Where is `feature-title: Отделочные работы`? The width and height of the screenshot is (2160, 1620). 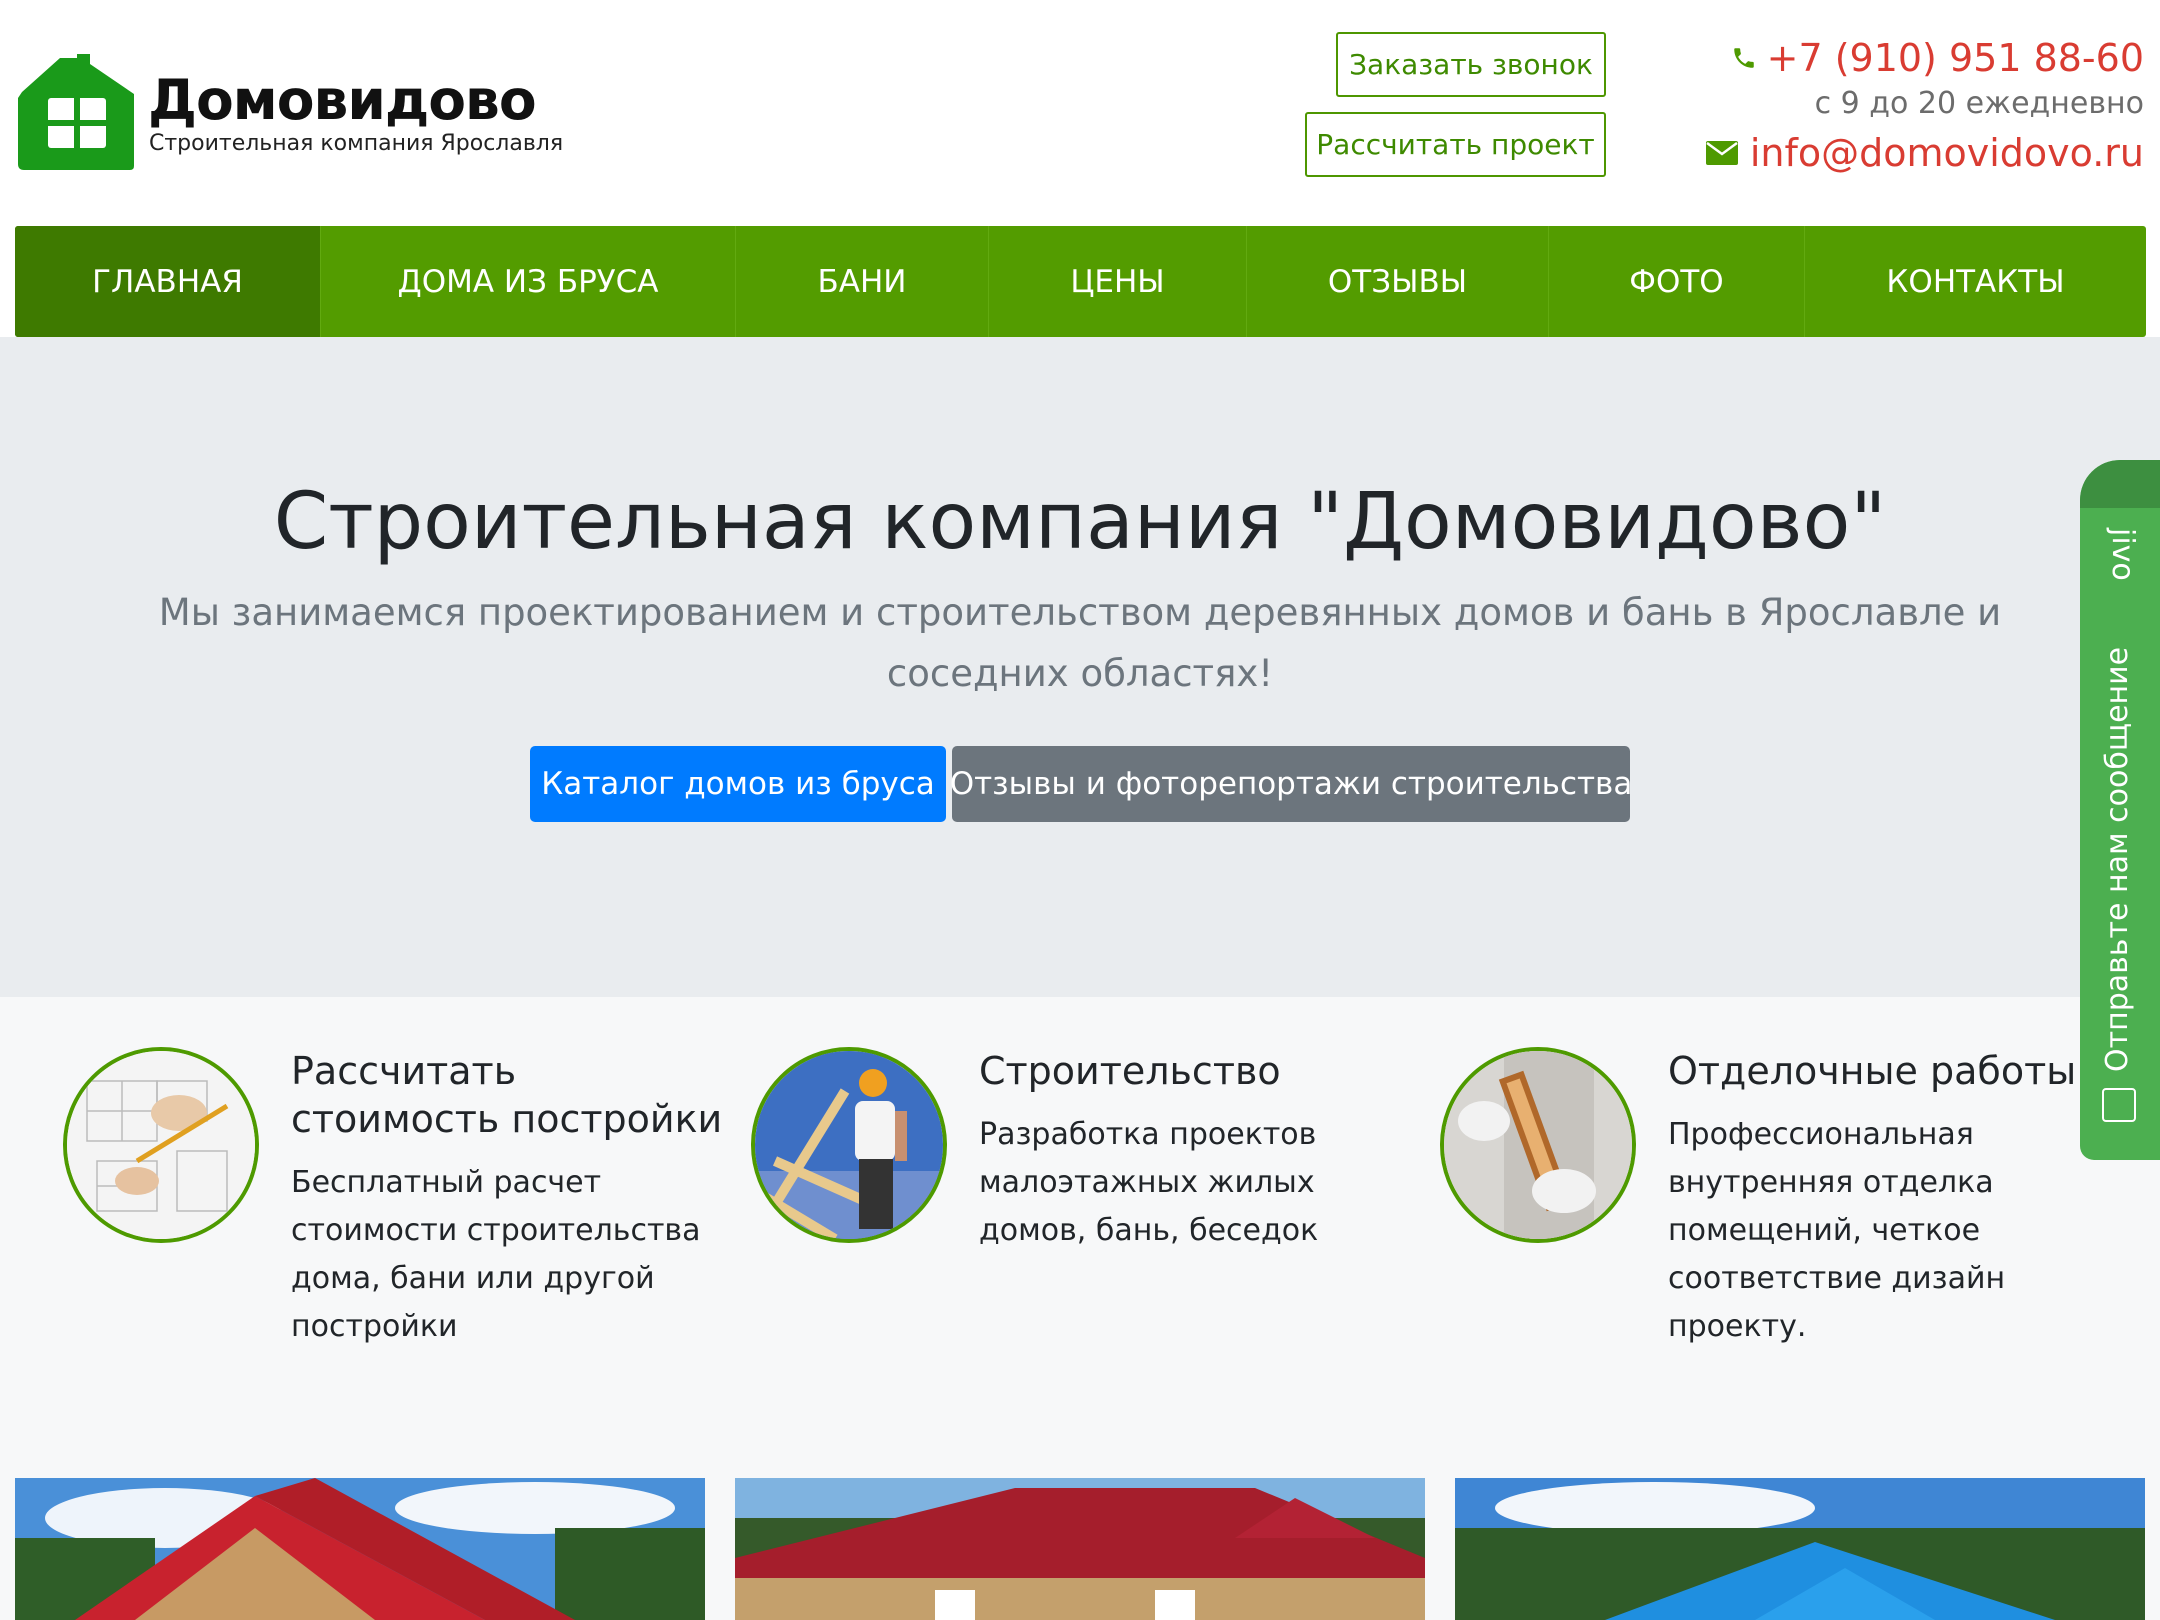 feature-title: Отделочные работы is located at coordinates (1872, 1071).